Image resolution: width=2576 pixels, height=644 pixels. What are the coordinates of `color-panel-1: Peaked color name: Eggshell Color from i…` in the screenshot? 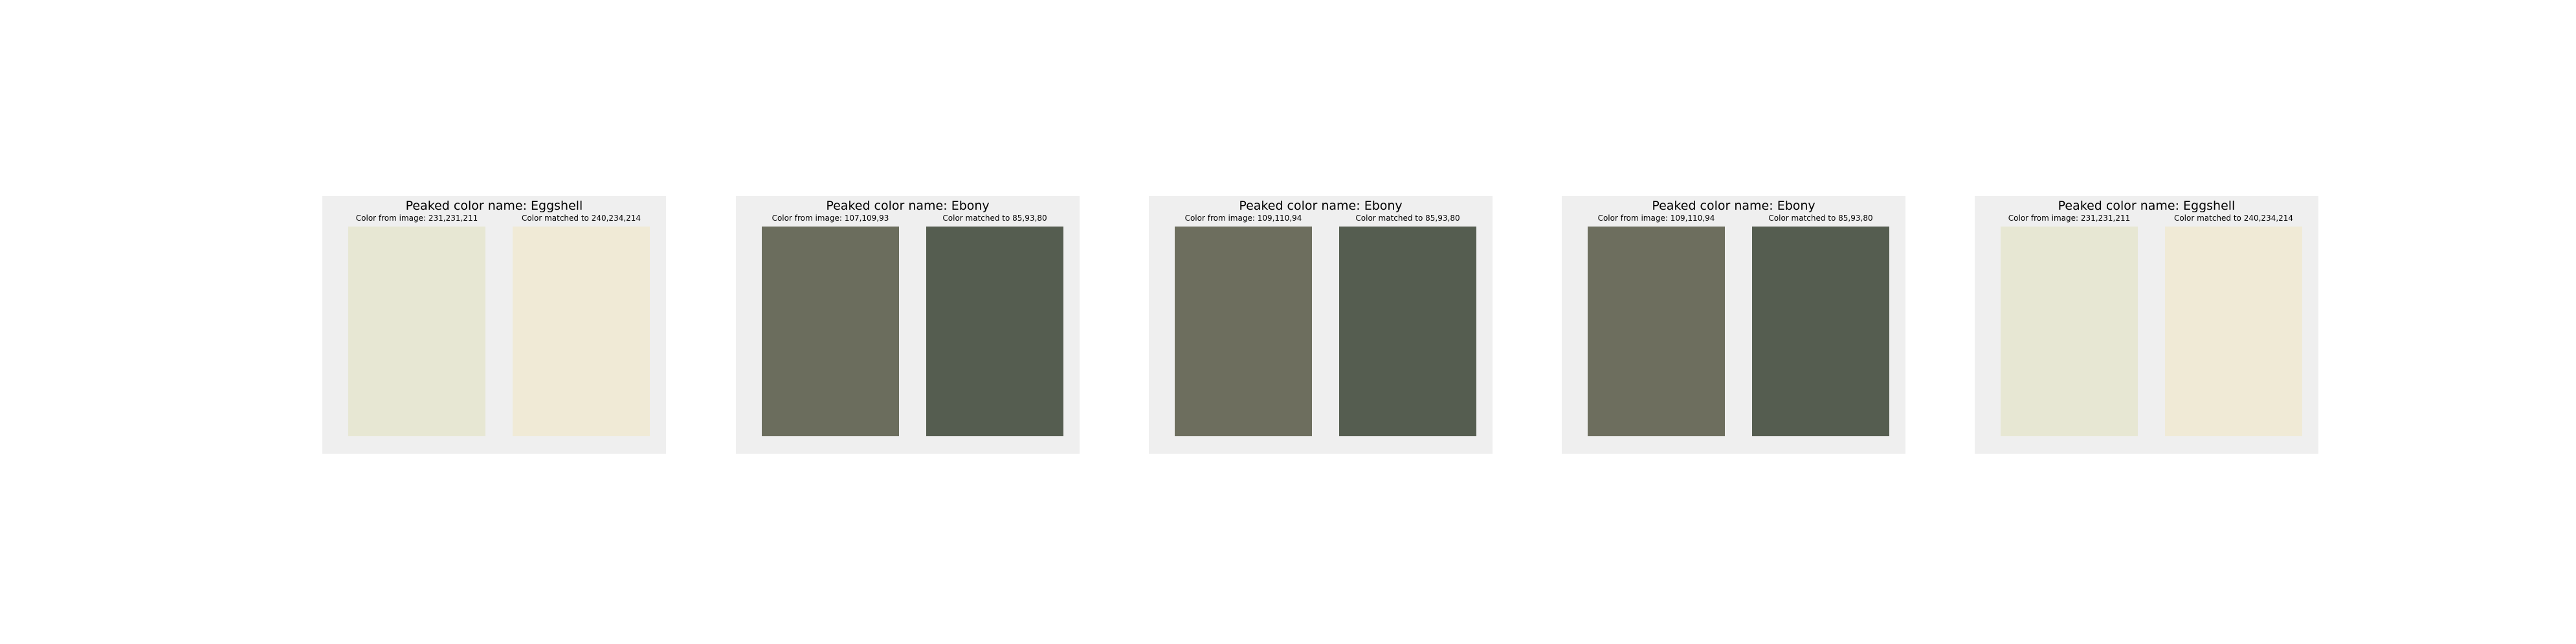 It's located at (494, 325).